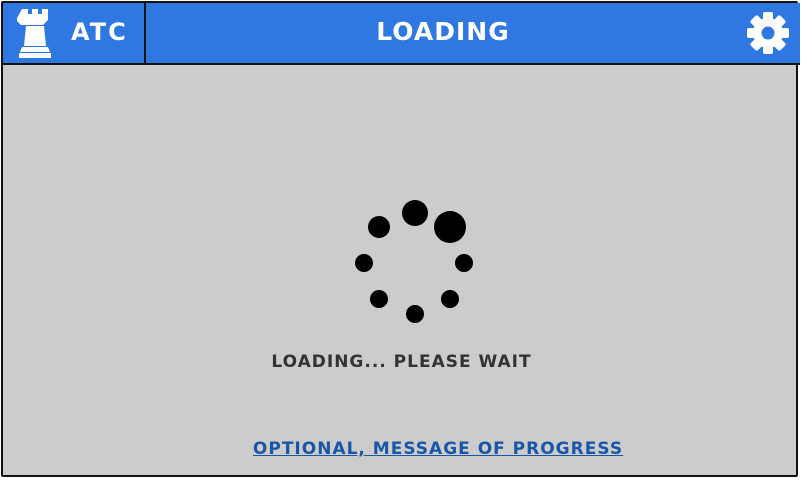 The width and height of the screenshot is (801, 480). Describe the element at coordinates (34, 33) in the screenshot. I see `chess-rook-icon` at that location.